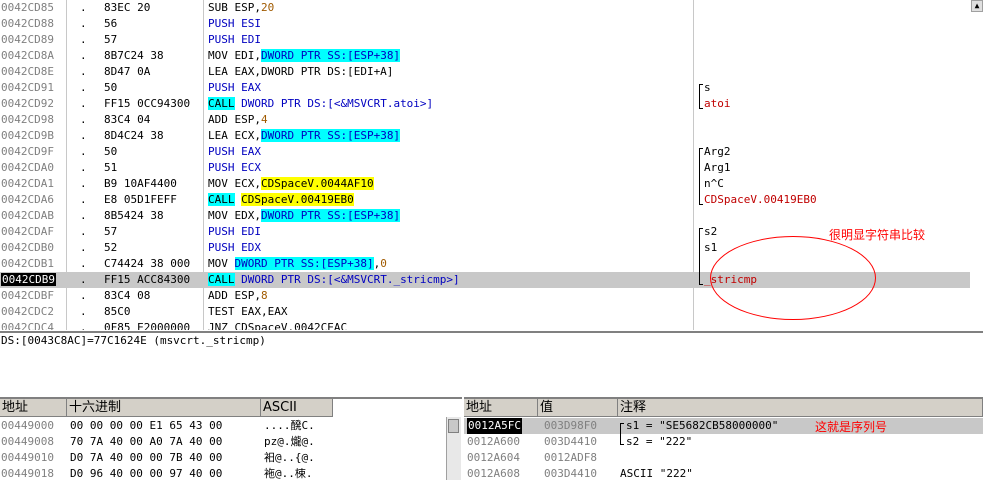  What do you see at coordinates (27, 199) in the screenshot?
I see `disasm-address: 0042CDA6` at bounding box center [27, 199].